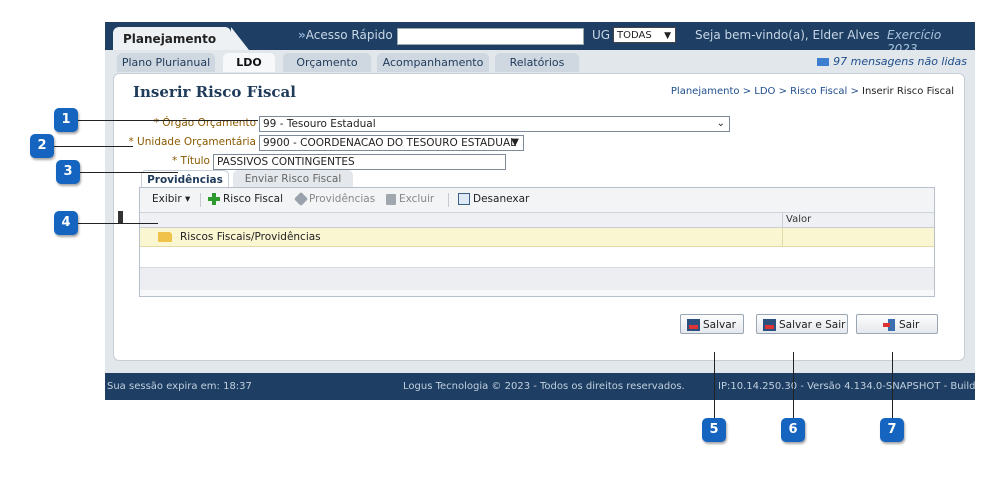 Image resolution: width=1000 pixels, height=479 pixels. What do you see at coordinates (537, 257) in the screenshot?
I see `table-row-empty` at bounding box center [537, 257].